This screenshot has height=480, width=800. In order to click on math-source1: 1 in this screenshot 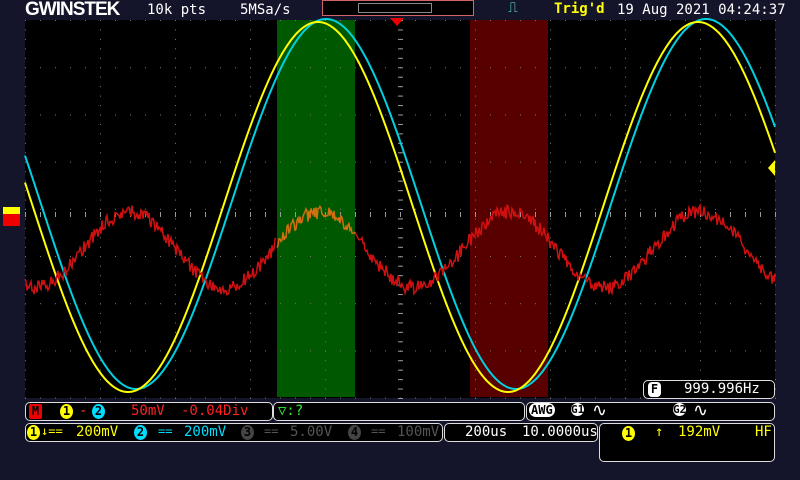, I will do `click(66, 411)`.